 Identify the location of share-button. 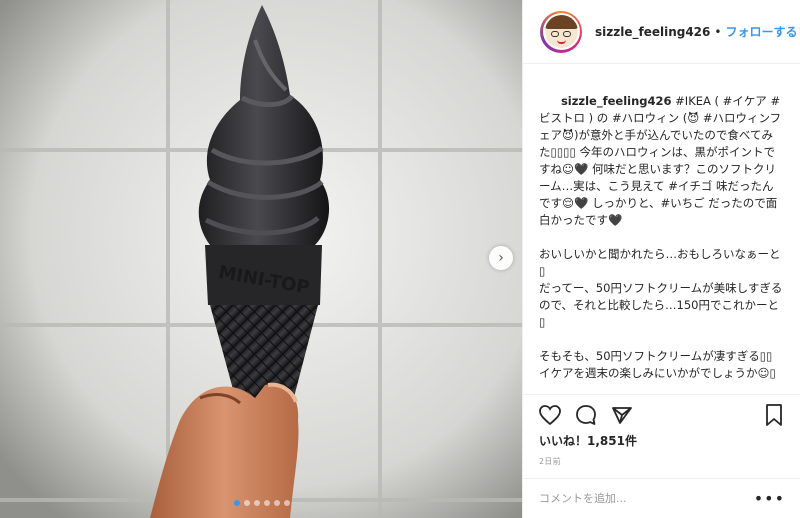
(622, 415).